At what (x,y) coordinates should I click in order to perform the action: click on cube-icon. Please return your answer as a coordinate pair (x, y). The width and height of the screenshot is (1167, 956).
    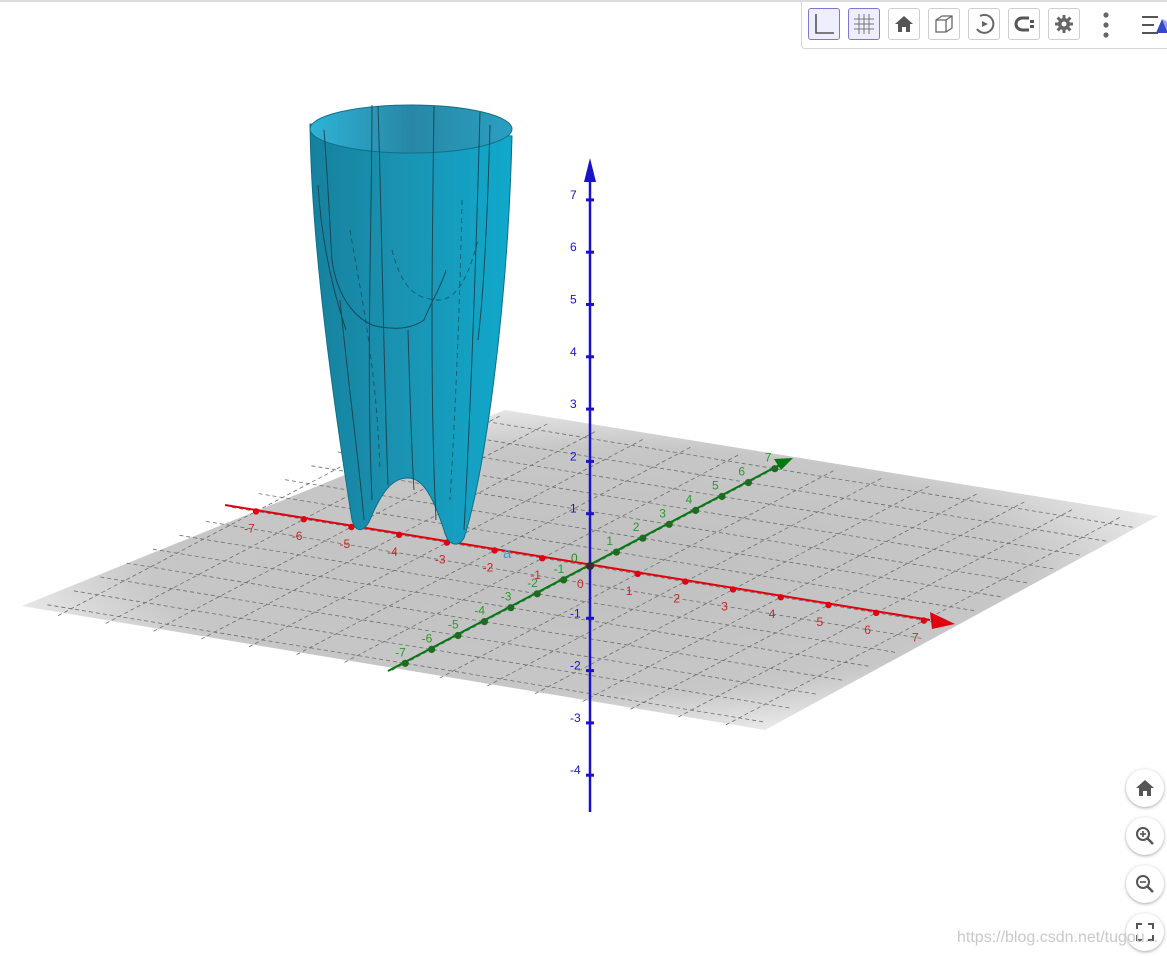
    Looking at the image, I should click on (944, 24).